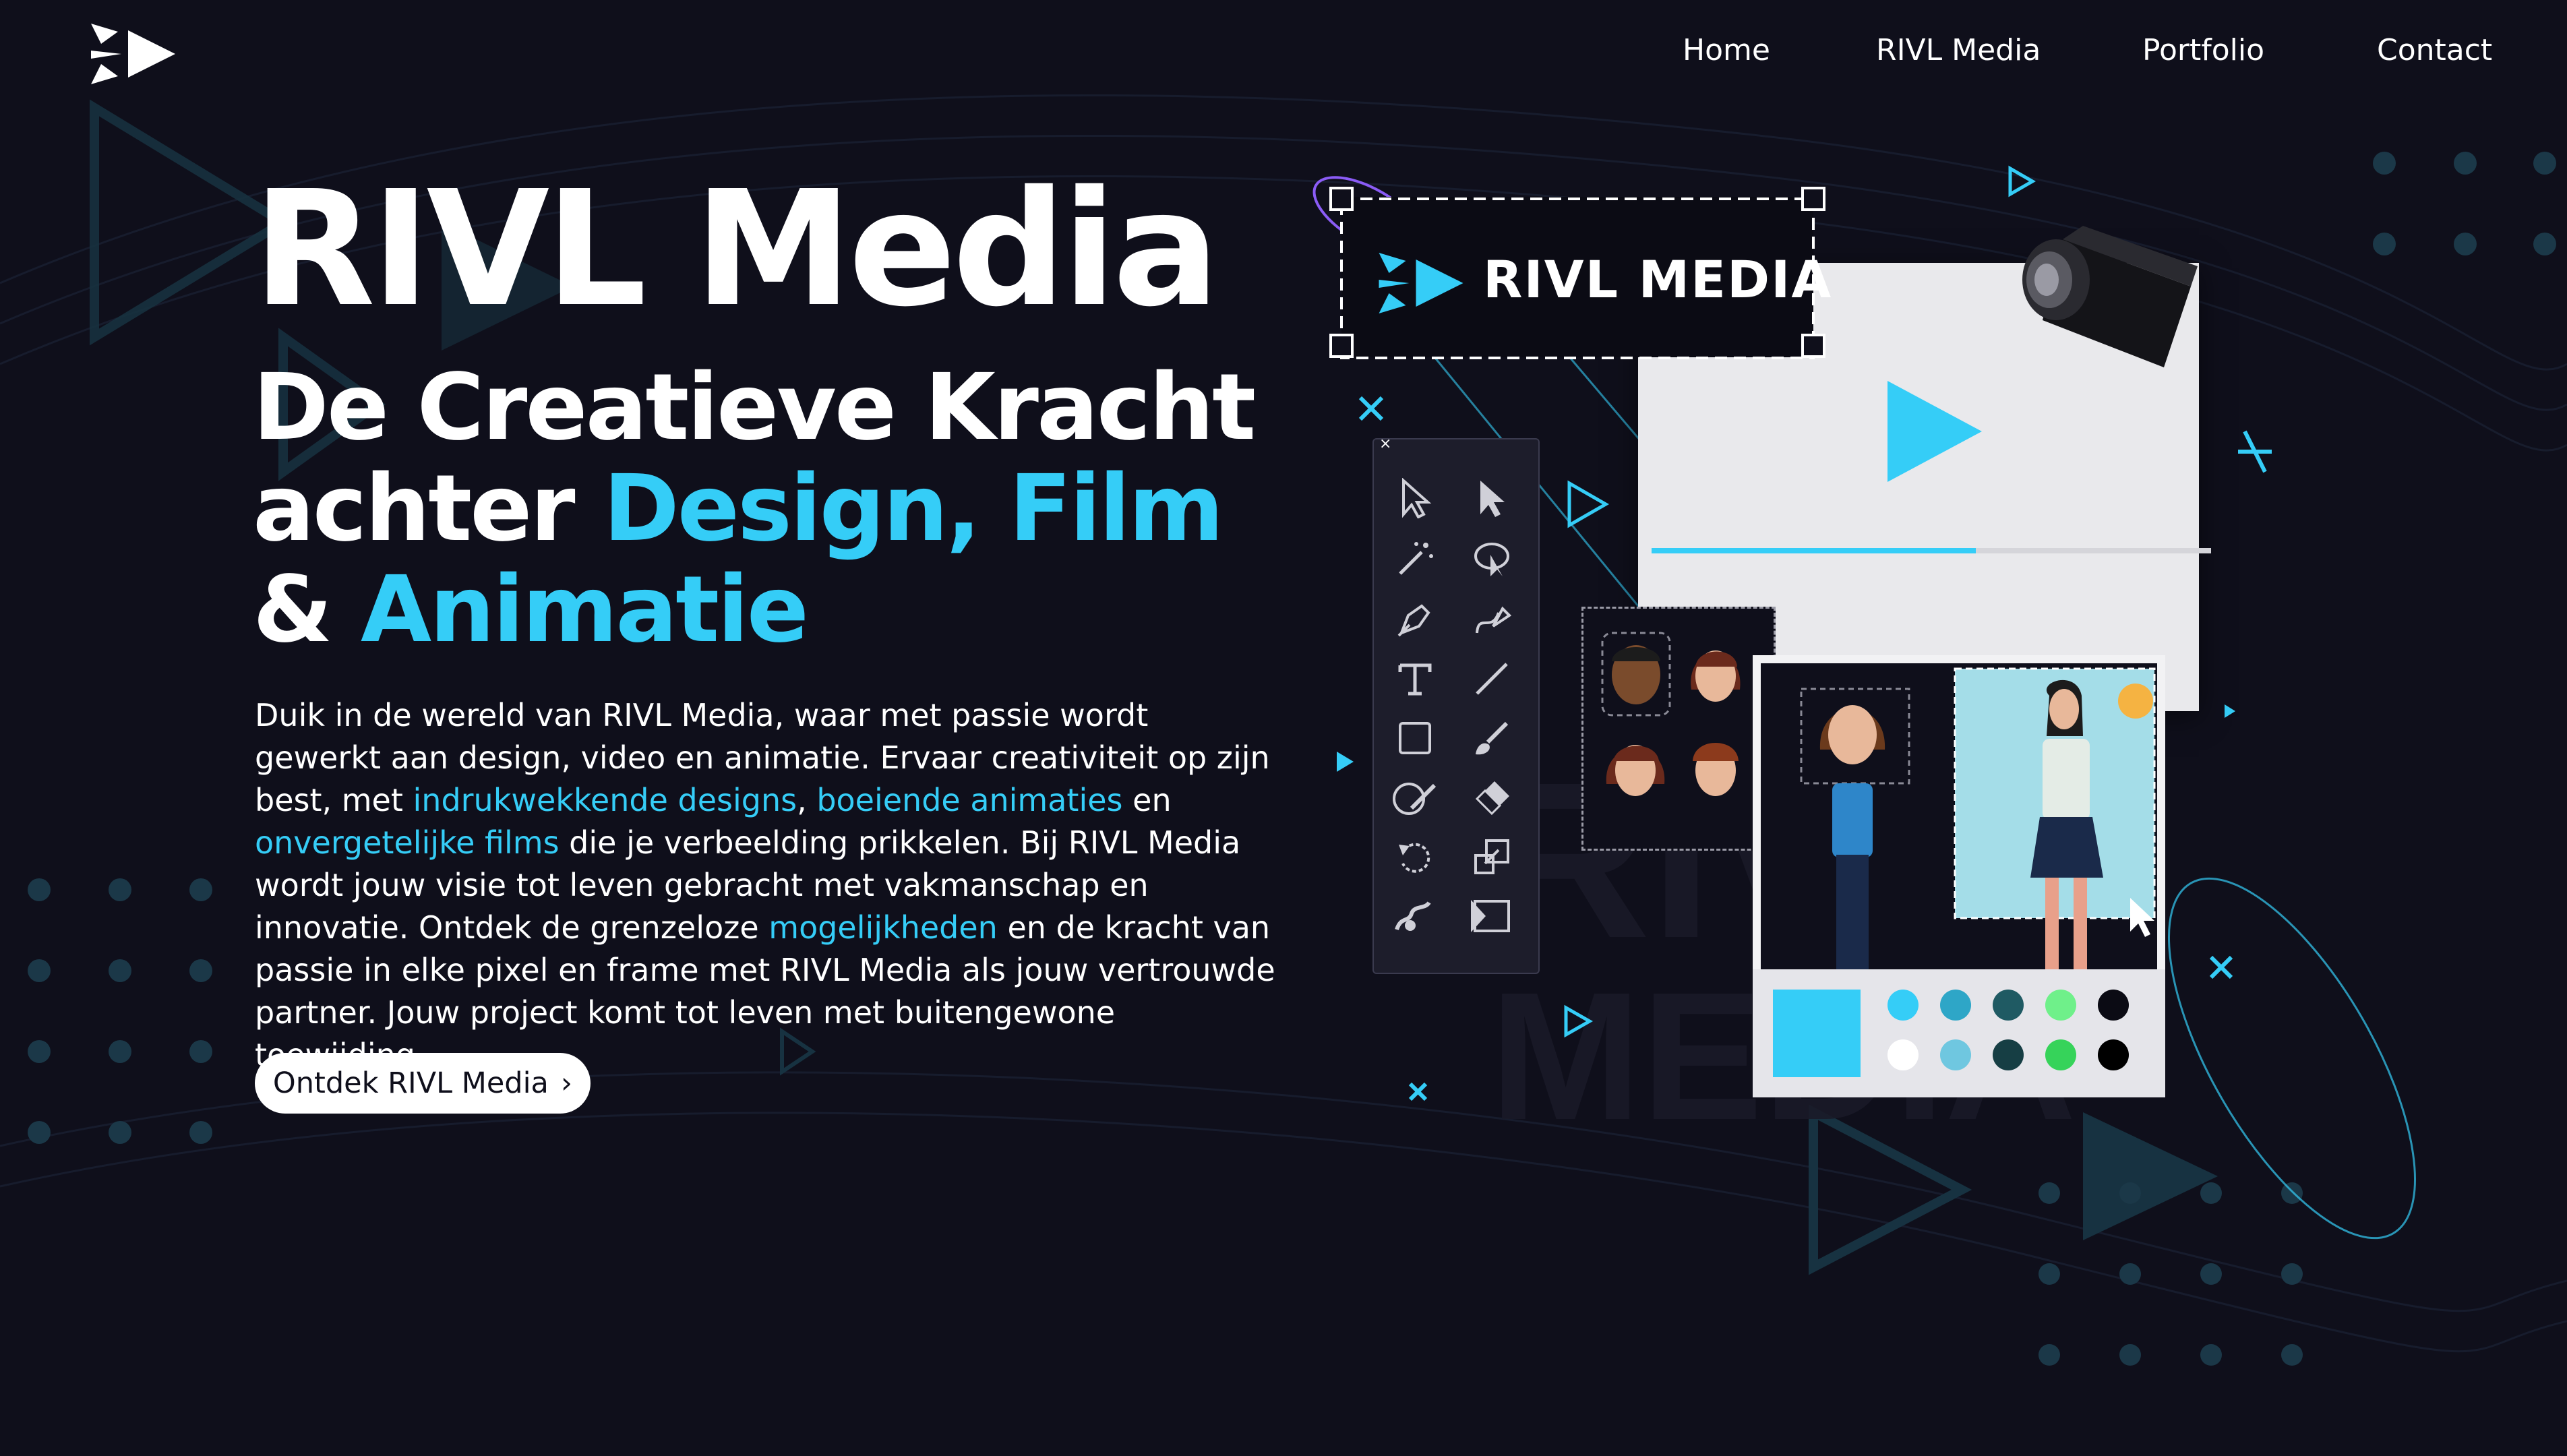  I want to click on nav-portfolio: Portfolio, so click(2203, 50).